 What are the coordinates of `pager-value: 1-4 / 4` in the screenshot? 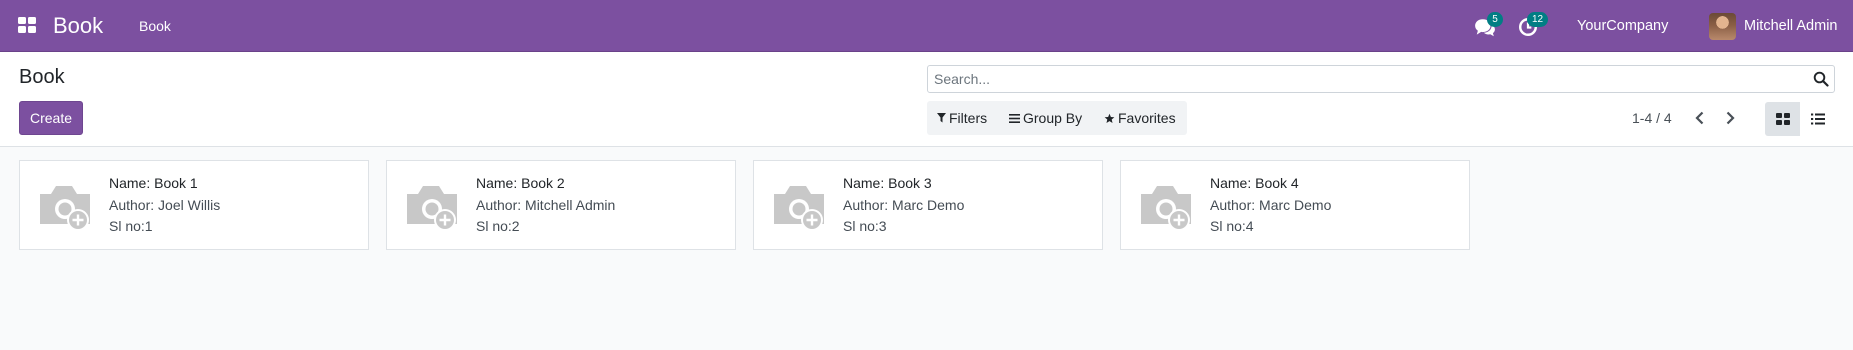 It's located at (1652, 118).